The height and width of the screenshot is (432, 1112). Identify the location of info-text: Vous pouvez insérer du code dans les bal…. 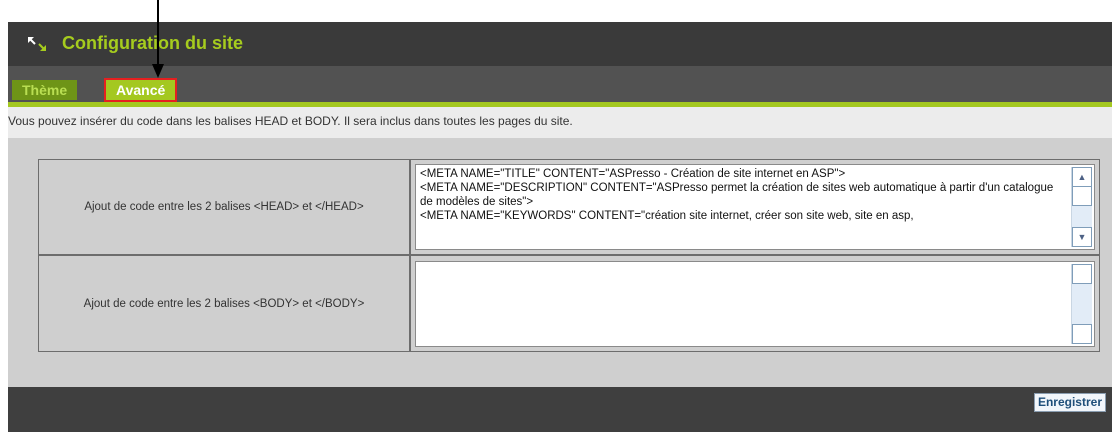
(290, 121).